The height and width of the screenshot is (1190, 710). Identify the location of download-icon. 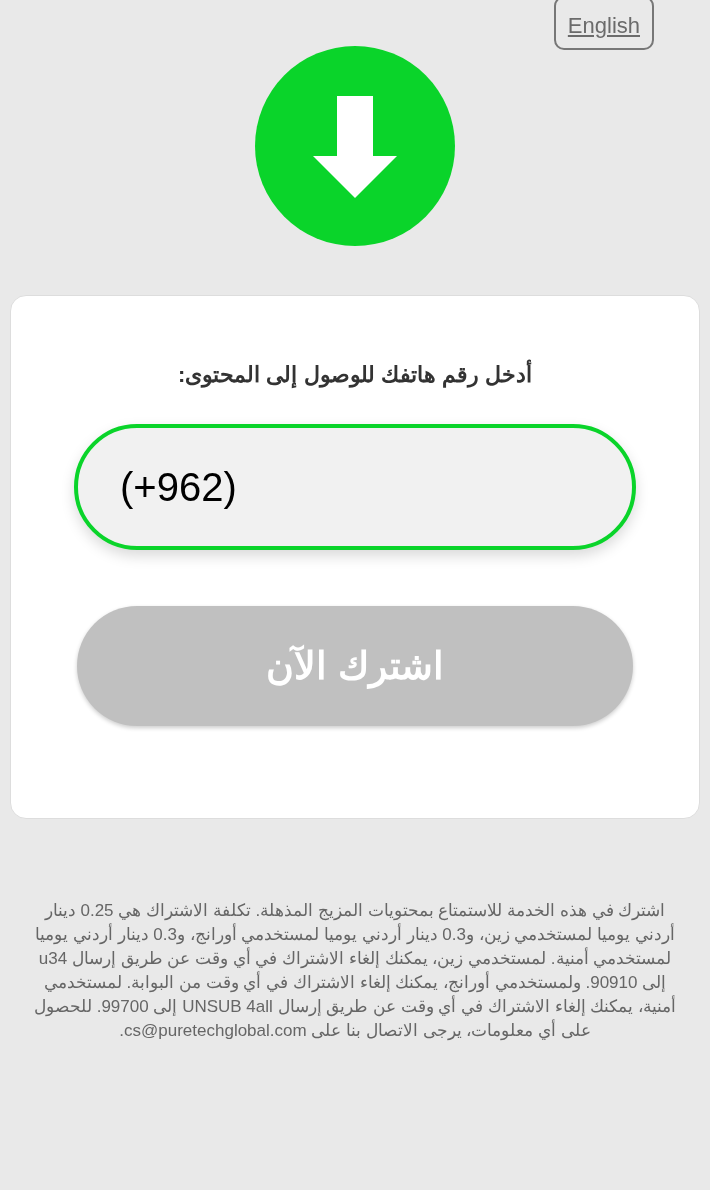
(355, 146).